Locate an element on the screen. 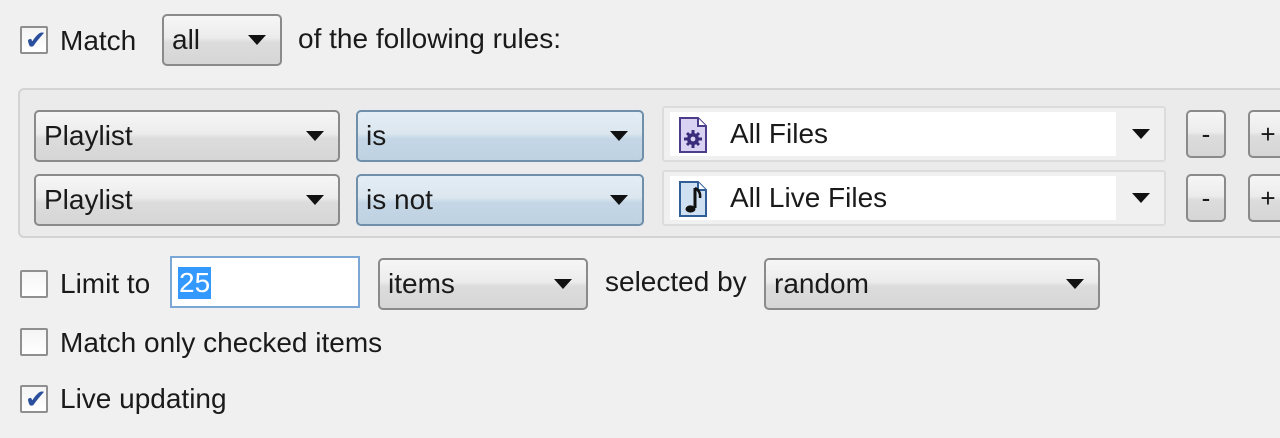  limit-unit-select: items is located at coordinates (483, 284).